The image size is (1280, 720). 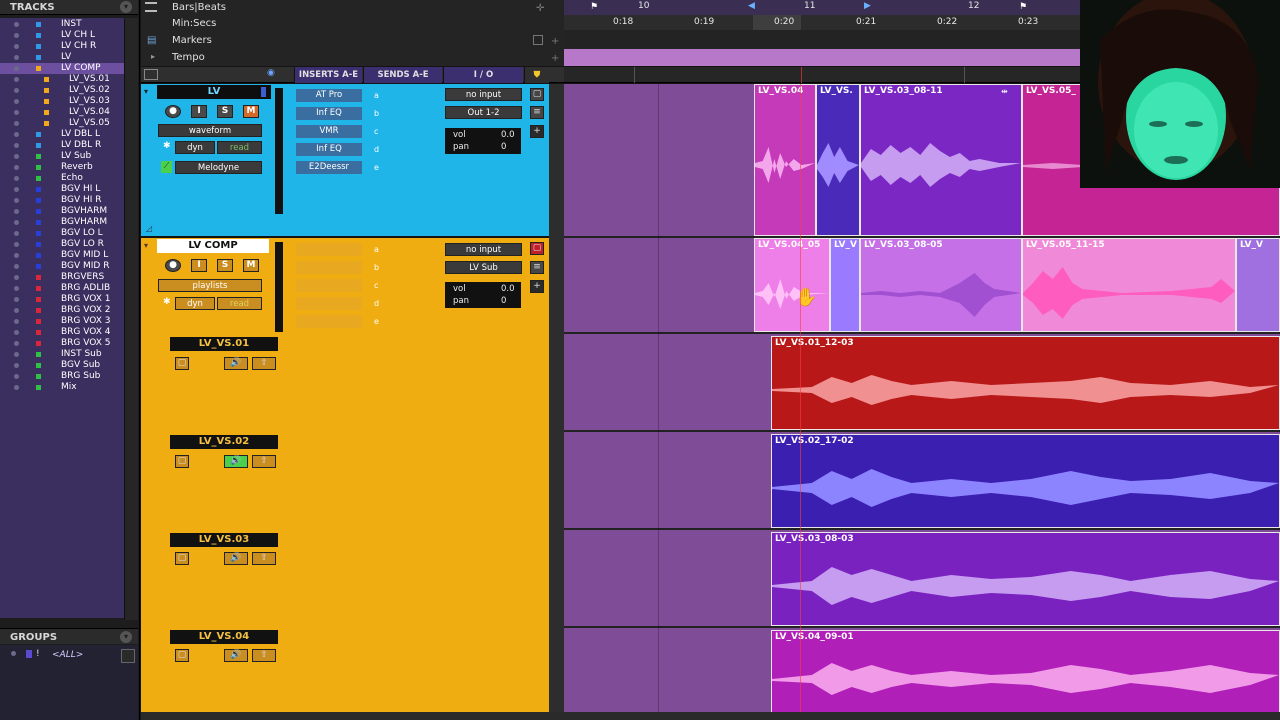 I want to click on plugin-slot: Melodyne, so click(x=218, y=167).